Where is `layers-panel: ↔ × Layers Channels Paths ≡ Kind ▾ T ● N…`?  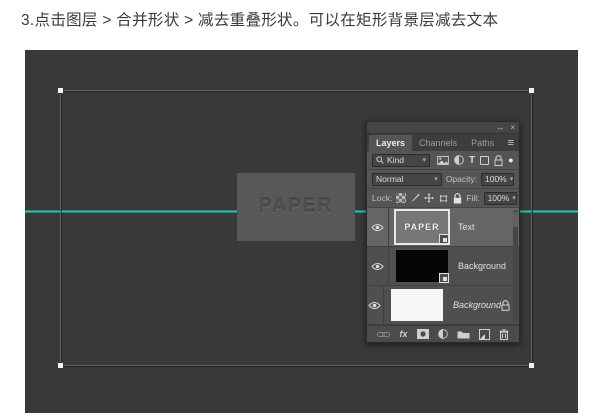 layers-panel: ↔ × Layers Channels Paths ≡ Kind ▾ T ● N… is located at coordinates (443, 232).